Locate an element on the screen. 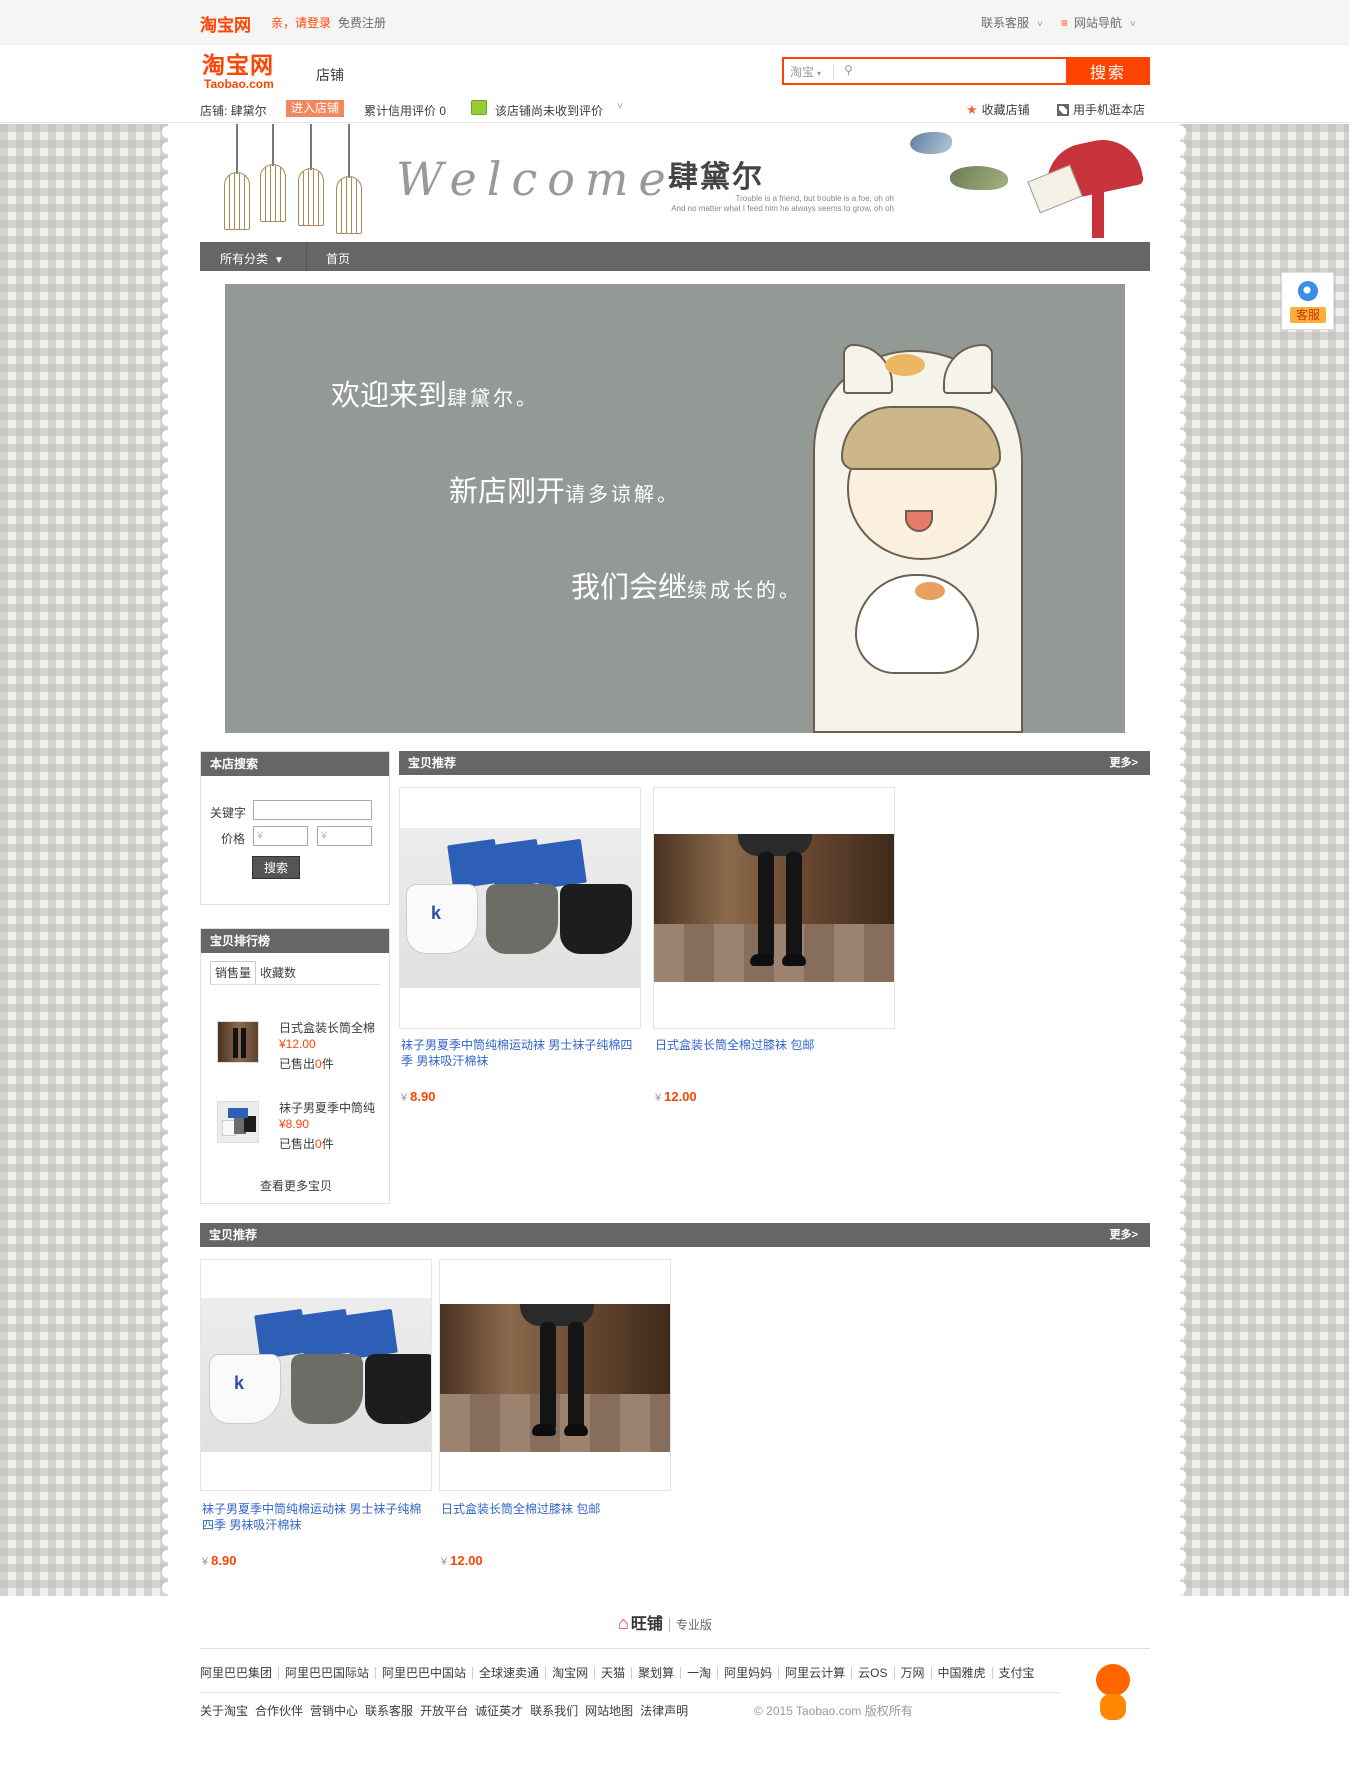 The height and width of the screenshot is (1775, 1349). footer-link: 营销中心 is located at coordinates (334, 1711).